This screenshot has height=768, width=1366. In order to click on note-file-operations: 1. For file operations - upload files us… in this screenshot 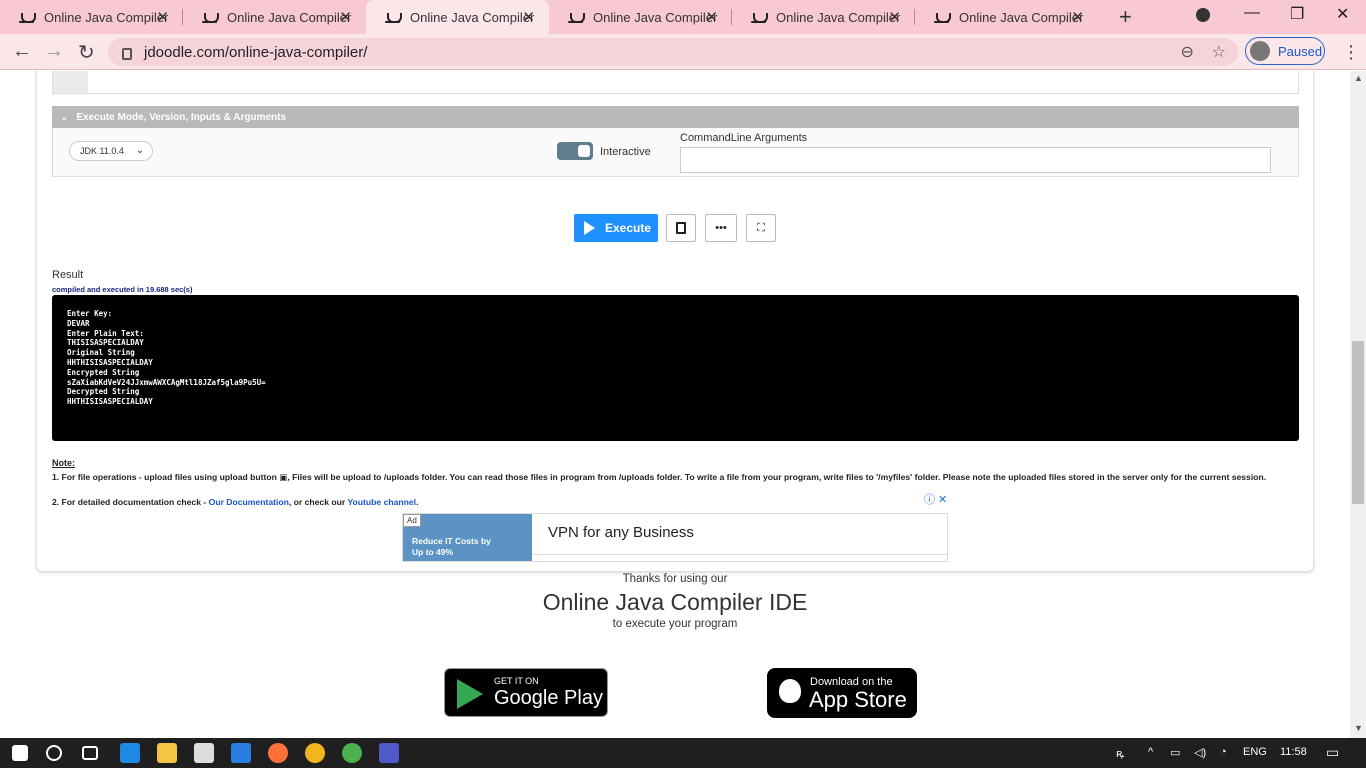, I will do `click(659, 477)`.